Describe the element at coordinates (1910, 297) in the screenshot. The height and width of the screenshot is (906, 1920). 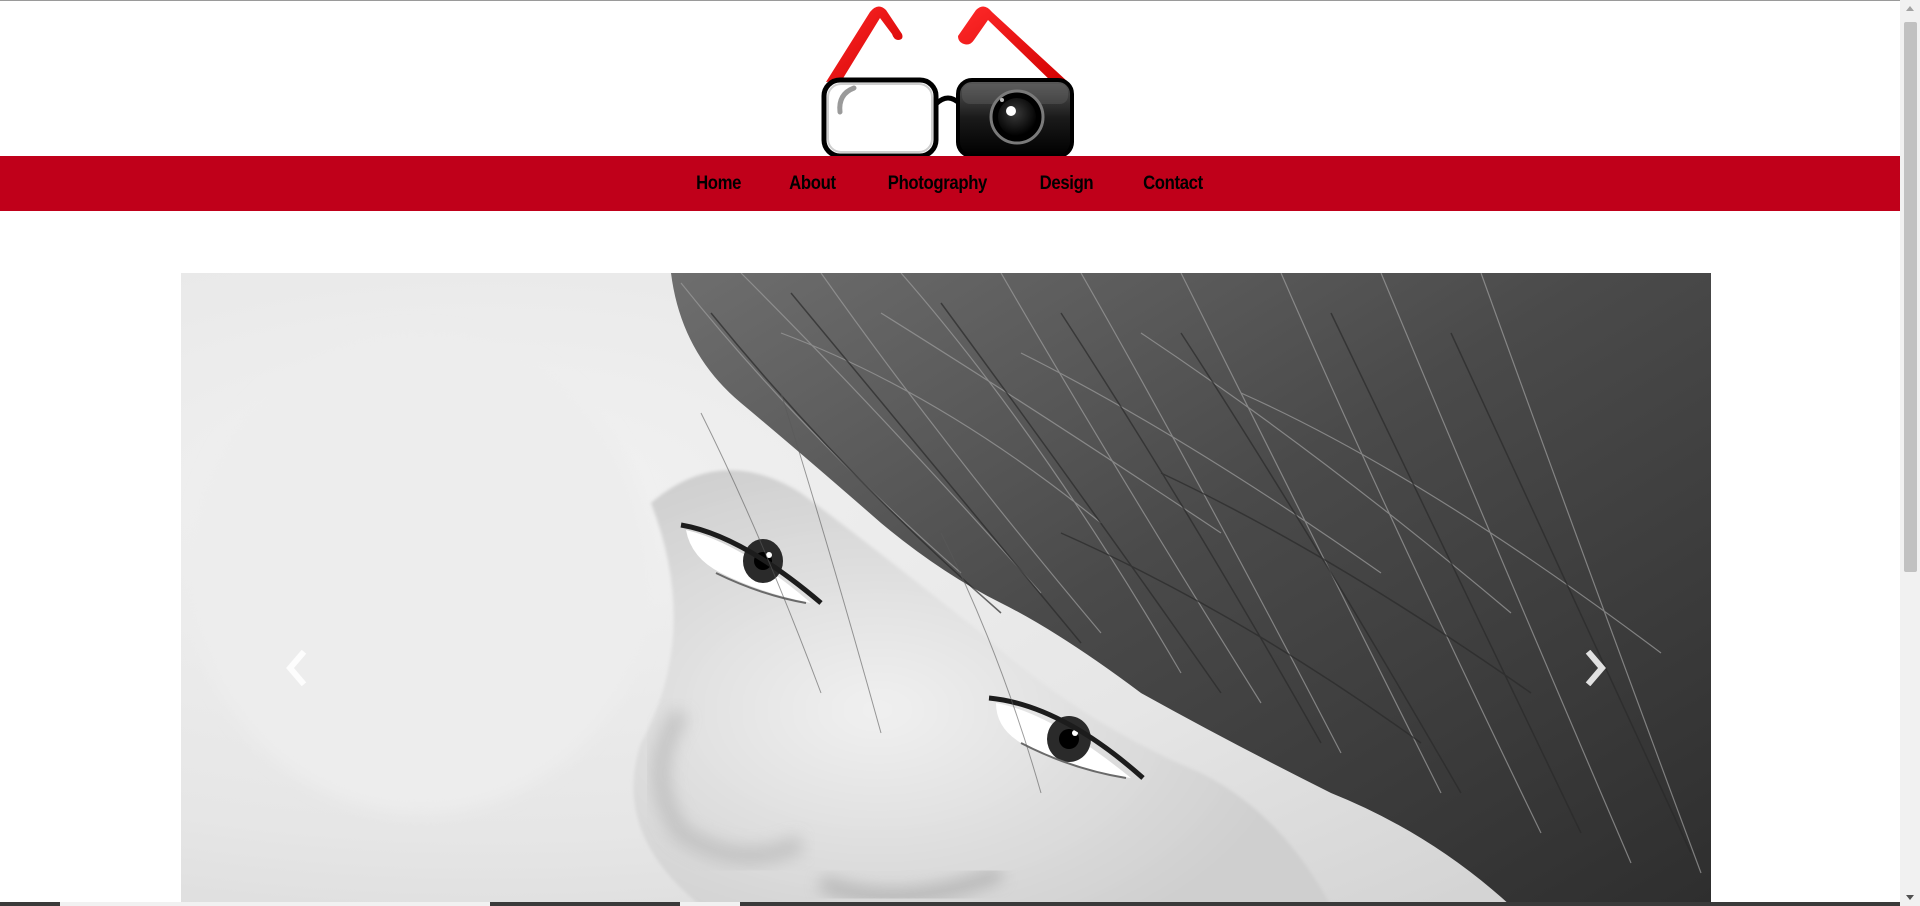
I see `scrollbar-thumb` at that location.